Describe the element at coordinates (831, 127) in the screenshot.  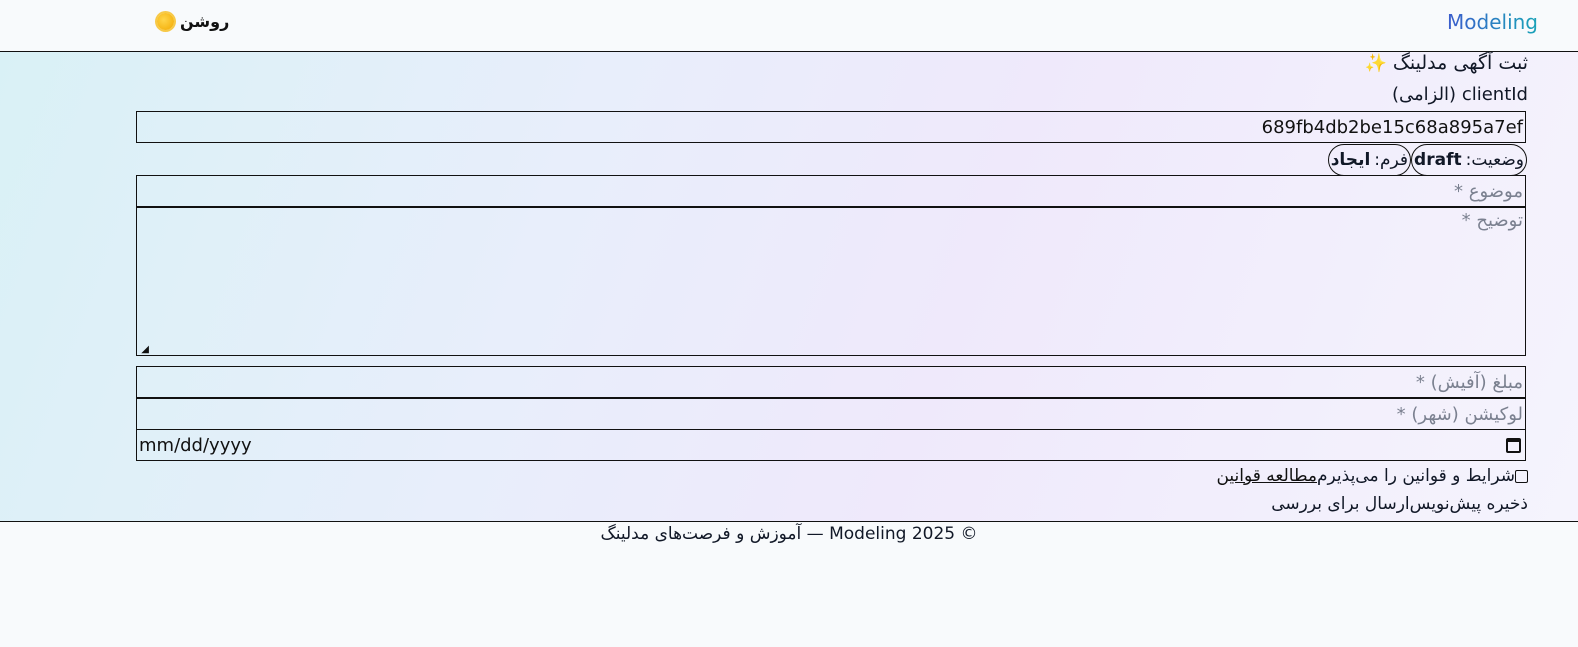
I see `client-id-input: 689fb4db2be15c68a895a7ef` at that location.